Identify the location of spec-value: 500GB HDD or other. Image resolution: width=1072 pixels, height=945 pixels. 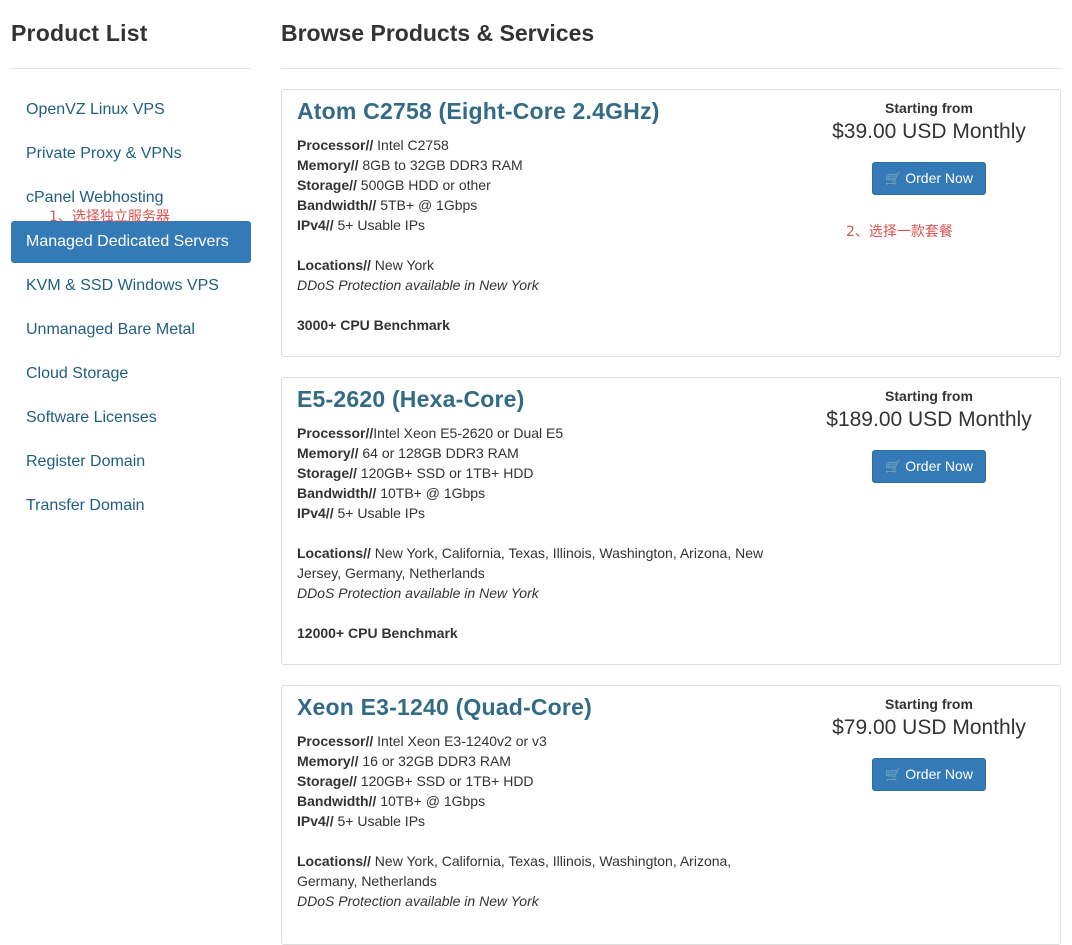
(423, 185).